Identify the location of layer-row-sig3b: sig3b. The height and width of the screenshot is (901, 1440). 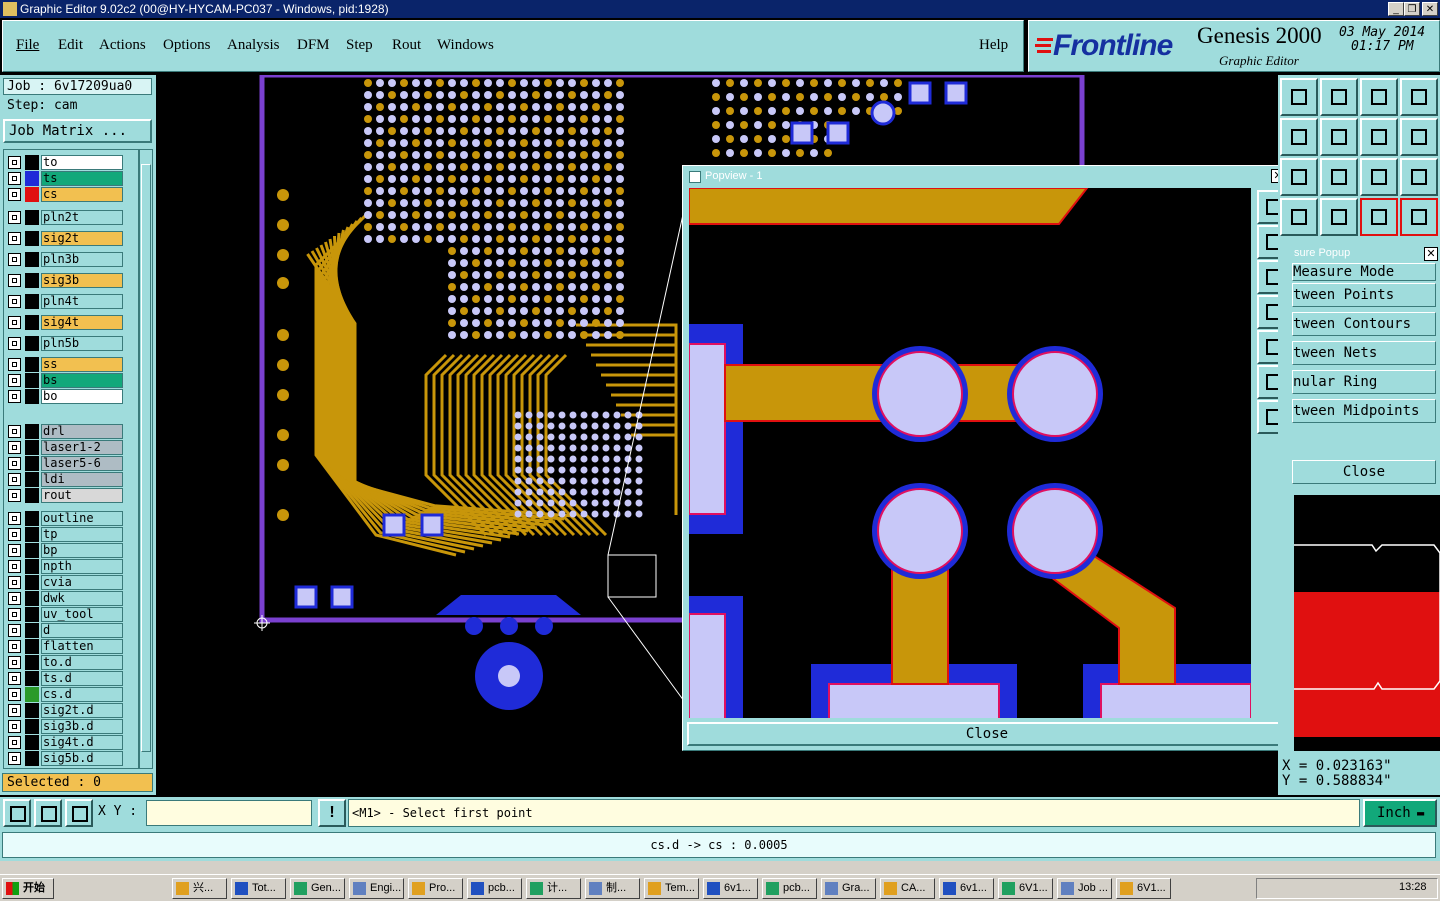
(66, 280).